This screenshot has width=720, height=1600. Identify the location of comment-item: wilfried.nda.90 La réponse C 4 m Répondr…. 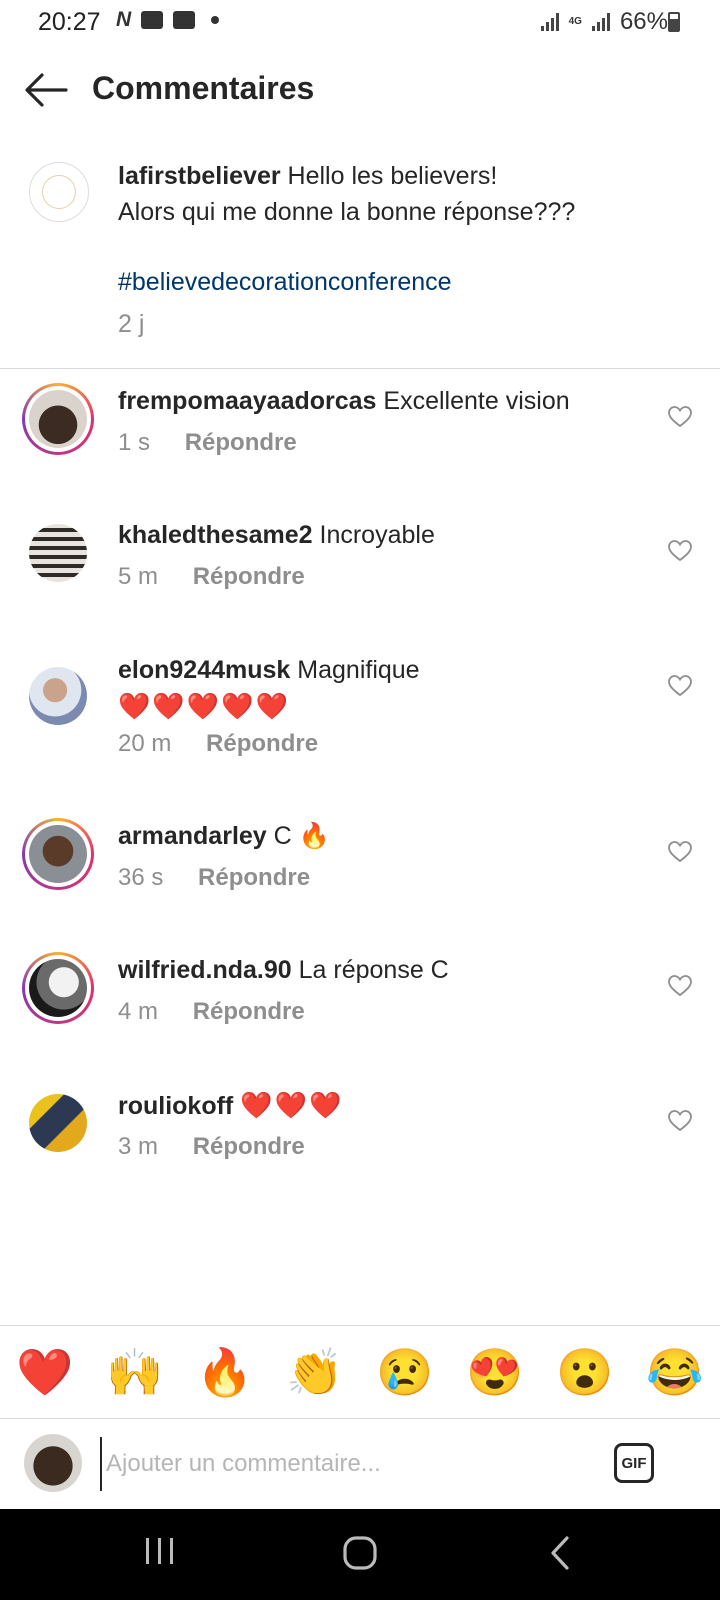
(360, 1012).